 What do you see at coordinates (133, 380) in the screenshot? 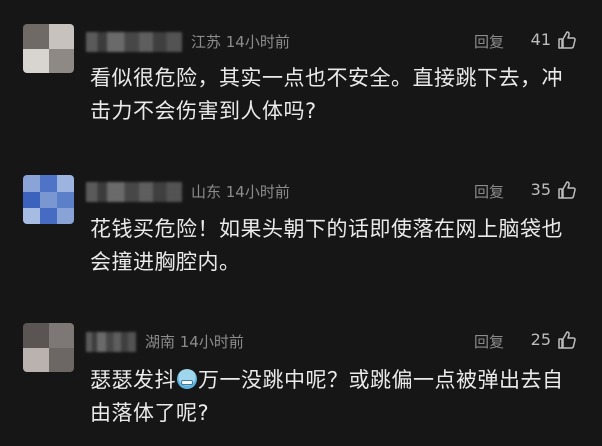
I see `comment-text-part: 瑟瑟发抖` at bounding box center [133, 380].